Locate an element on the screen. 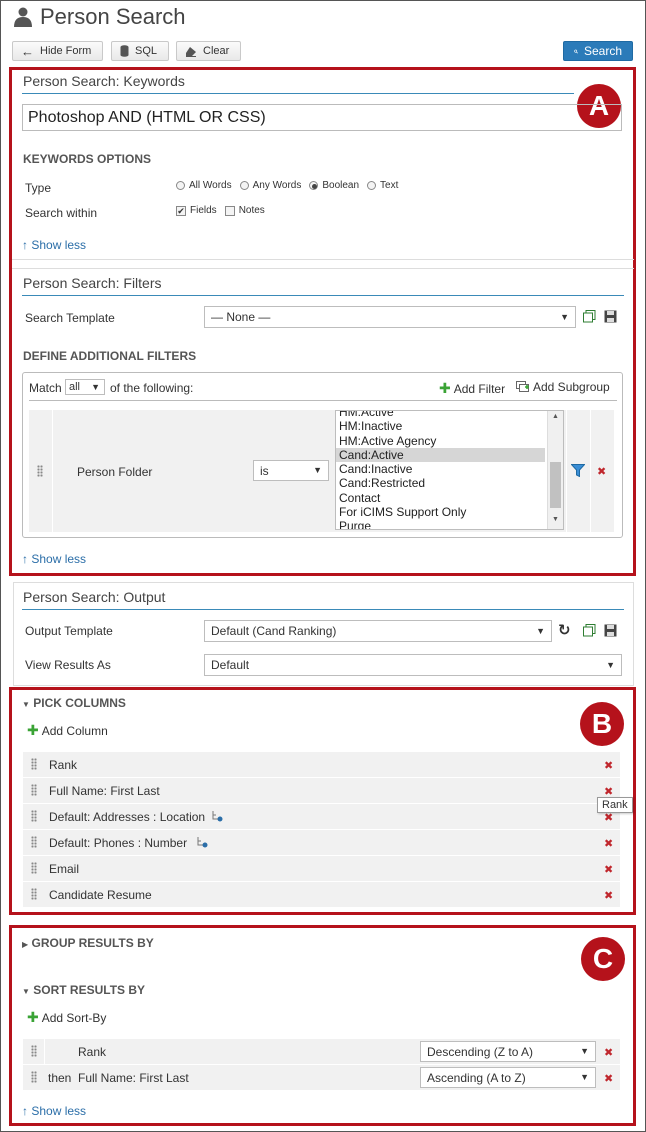  filter-funnel-icon is located at coordinates (578, 470).